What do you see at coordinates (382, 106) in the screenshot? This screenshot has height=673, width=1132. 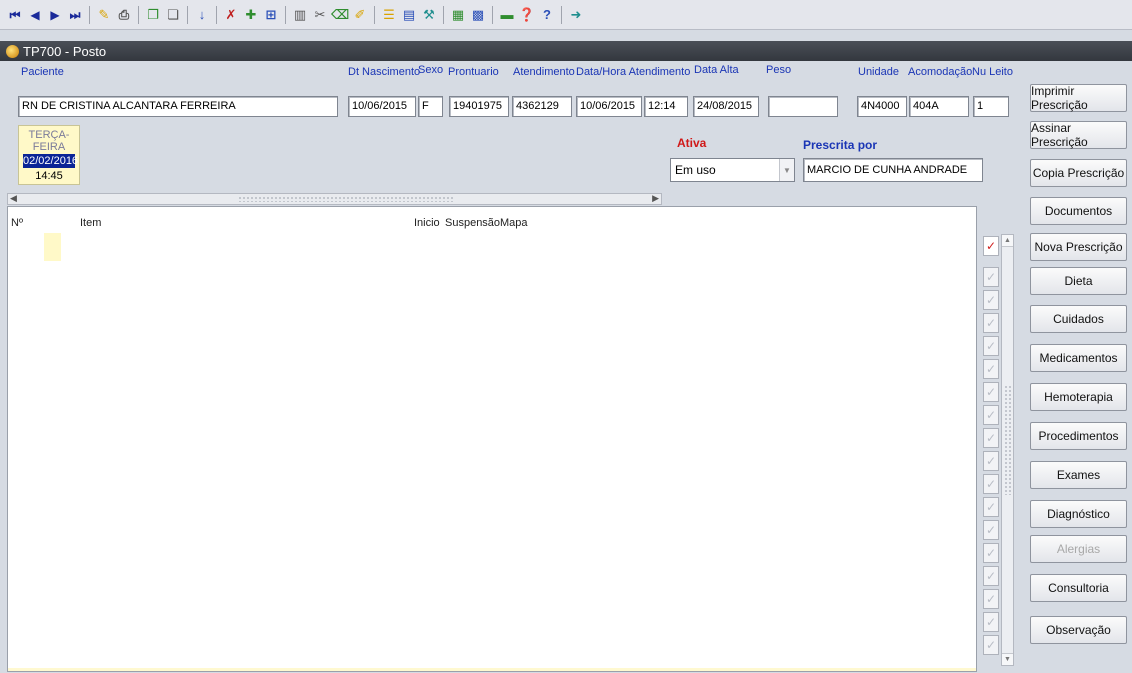 I see `nascimento-field: 10/06/2015` at bounding box center [382, 106].